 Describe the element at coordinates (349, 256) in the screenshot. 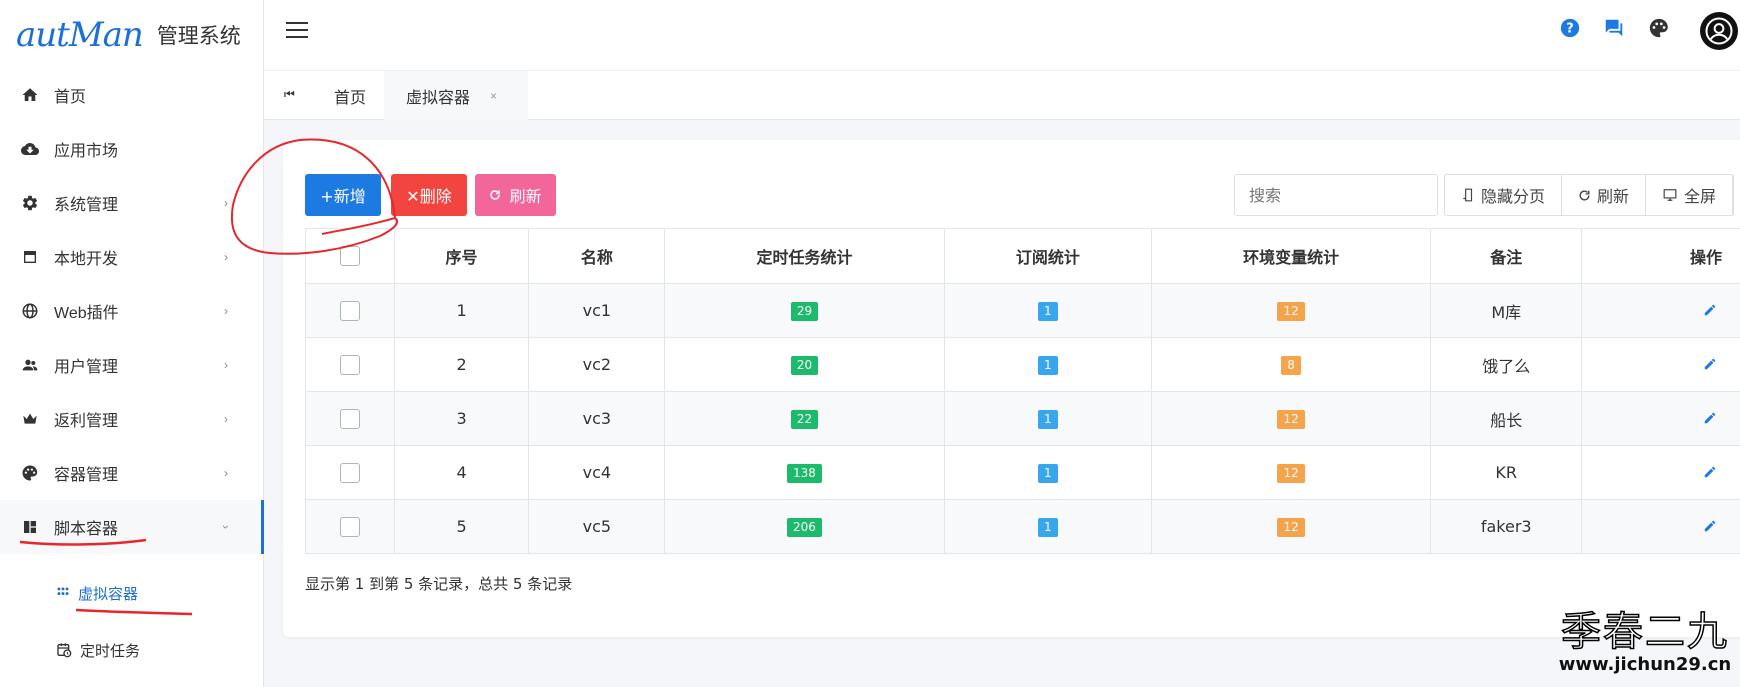

I see `select-all-checkbox` at that location.